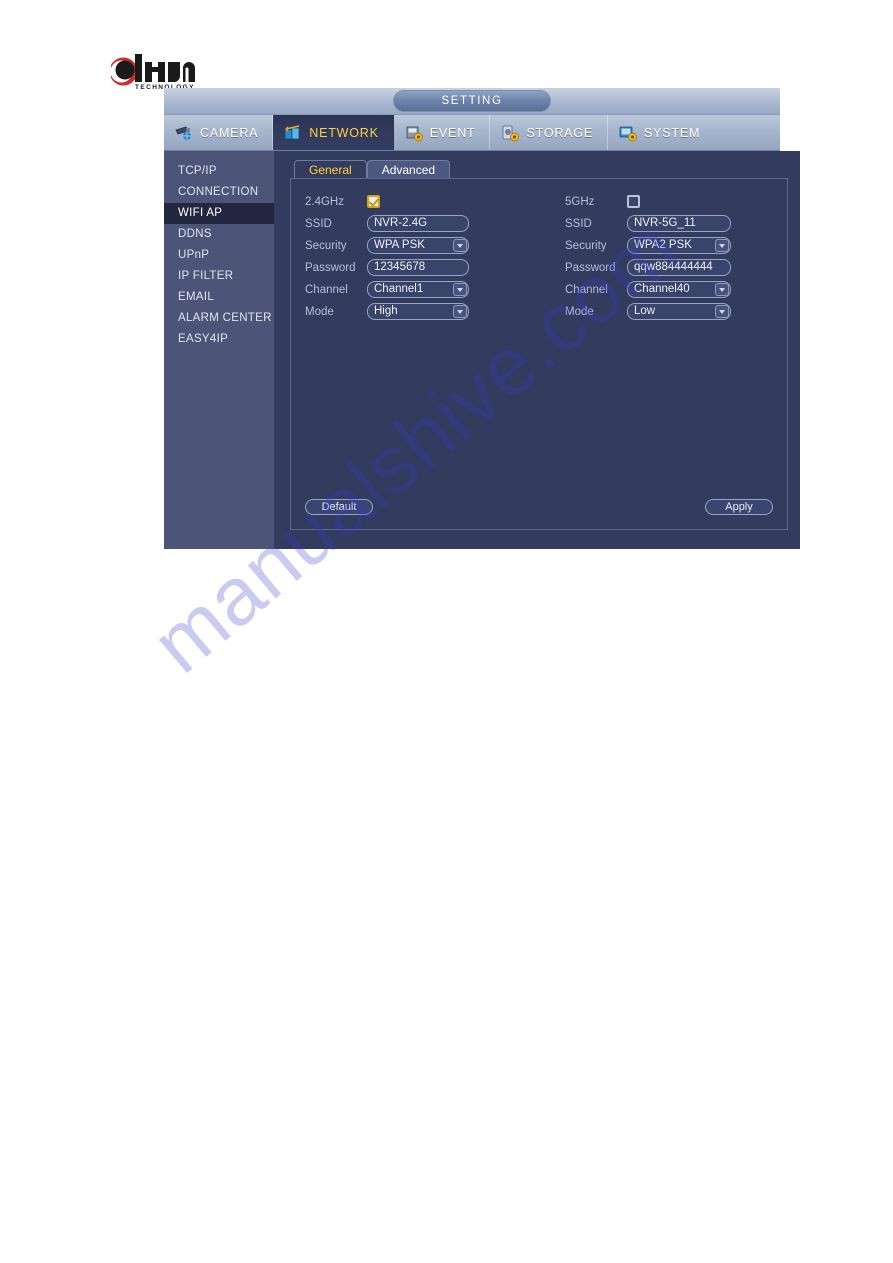 The image size is (893, 1263). Describe the element at coordinates (219, 234) in the screenshot. I see `sidebar-item-ddns: DDNS` at that location.